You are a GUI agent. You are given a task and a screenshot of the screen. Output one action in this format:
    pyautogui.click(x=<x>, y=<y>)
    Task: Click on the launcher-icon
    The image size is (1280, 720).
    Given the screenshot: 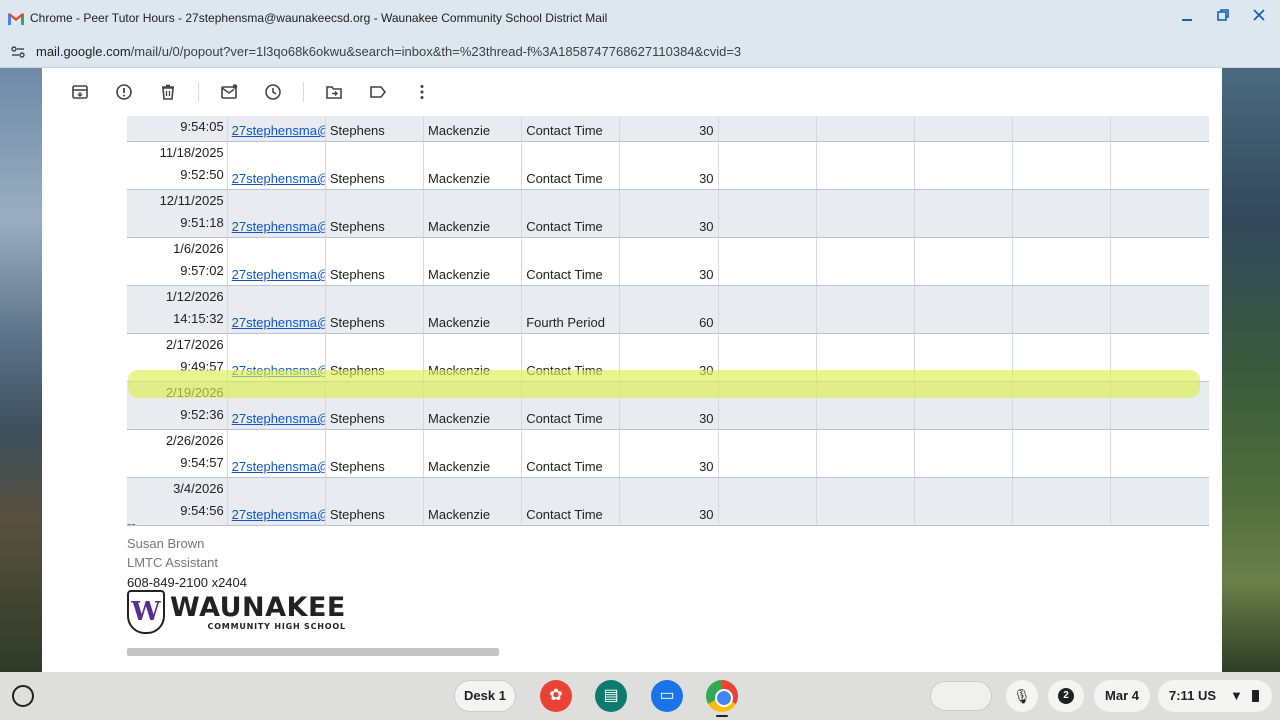 What is the action you would take?
    pyautogui.click(x=23, y=696)
    